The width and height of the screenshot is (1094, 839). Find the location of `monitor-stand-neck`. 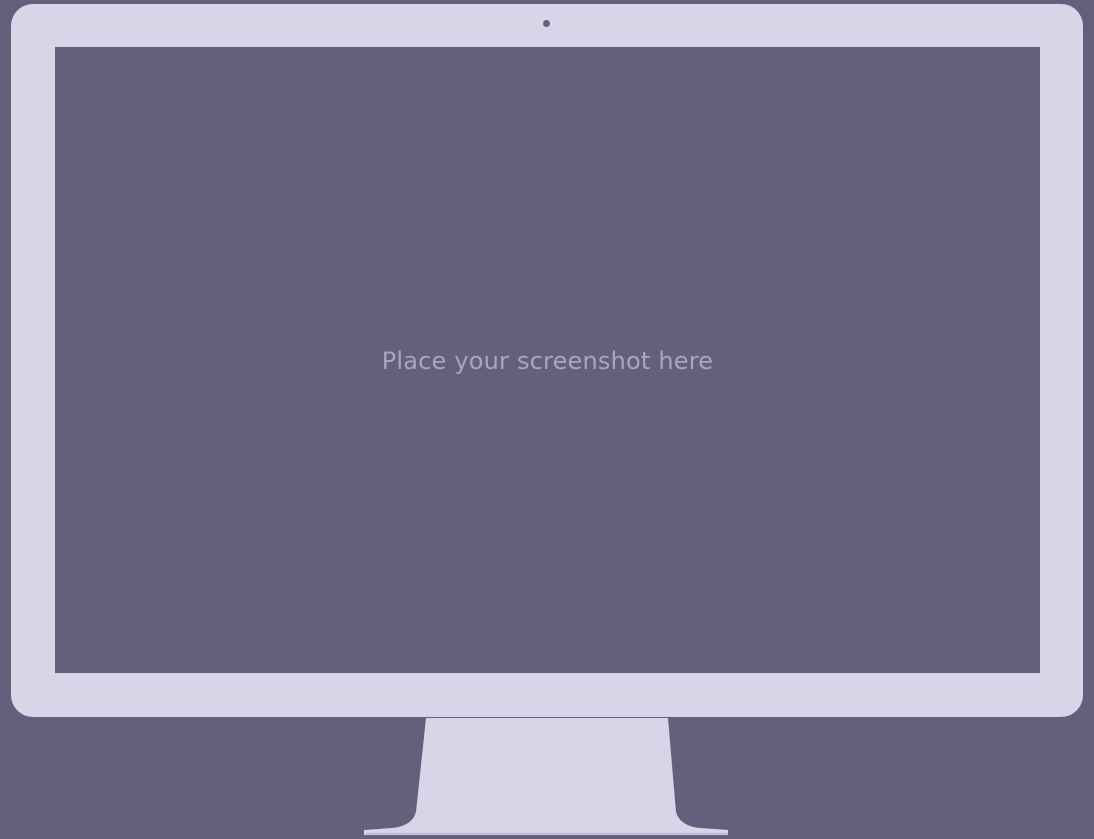

monitor-stand-neck is located at coordinates (546, 776).